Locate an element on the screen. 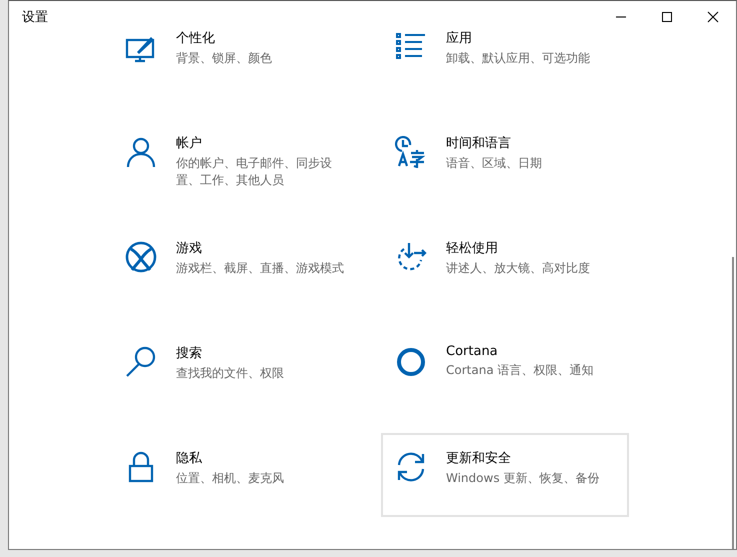  ring-icon is located at coordinates (411, 362).